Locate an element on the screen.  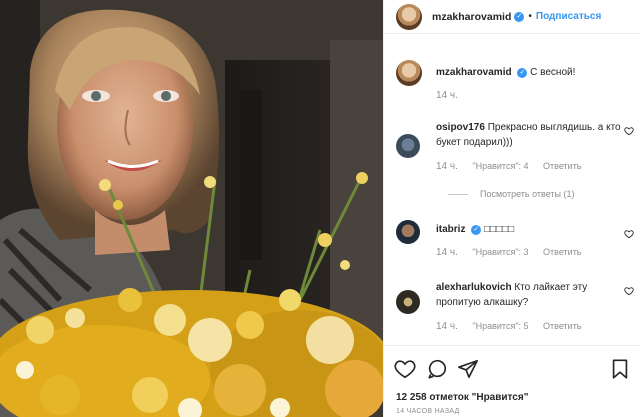
likes-count: 12 258 отметок "Нравится" is located at coordinates (462, 397).